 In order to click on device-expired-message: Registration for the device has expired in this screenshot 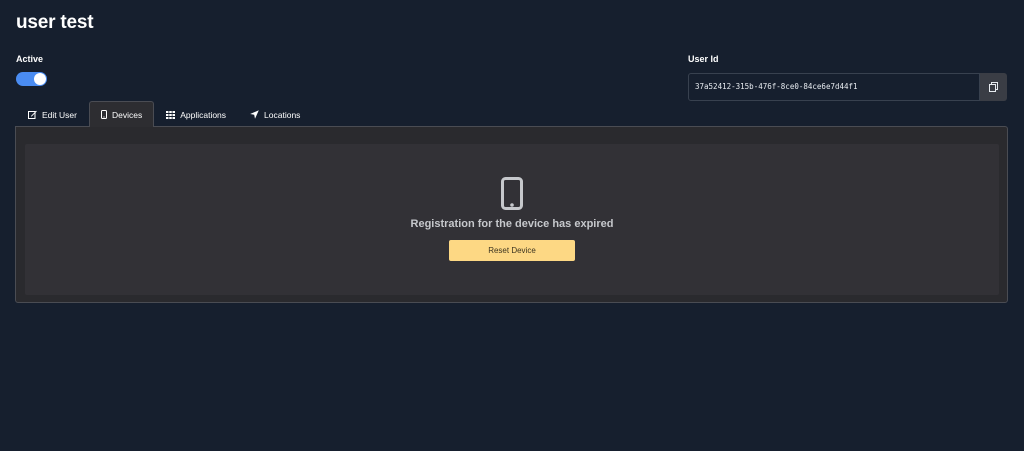, I will do `click(512, 224)`.